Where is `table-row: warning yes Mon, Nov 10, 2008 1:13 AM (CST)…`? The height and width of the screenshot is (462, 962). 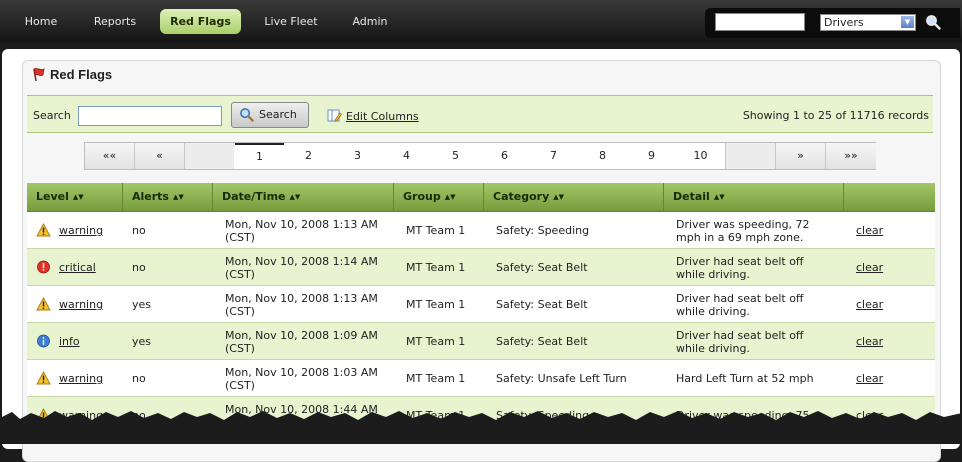
table-row: warning yes Mon, Nov 10, 2008 1:13 AM (CST)… is located at coordinates (481, 304).